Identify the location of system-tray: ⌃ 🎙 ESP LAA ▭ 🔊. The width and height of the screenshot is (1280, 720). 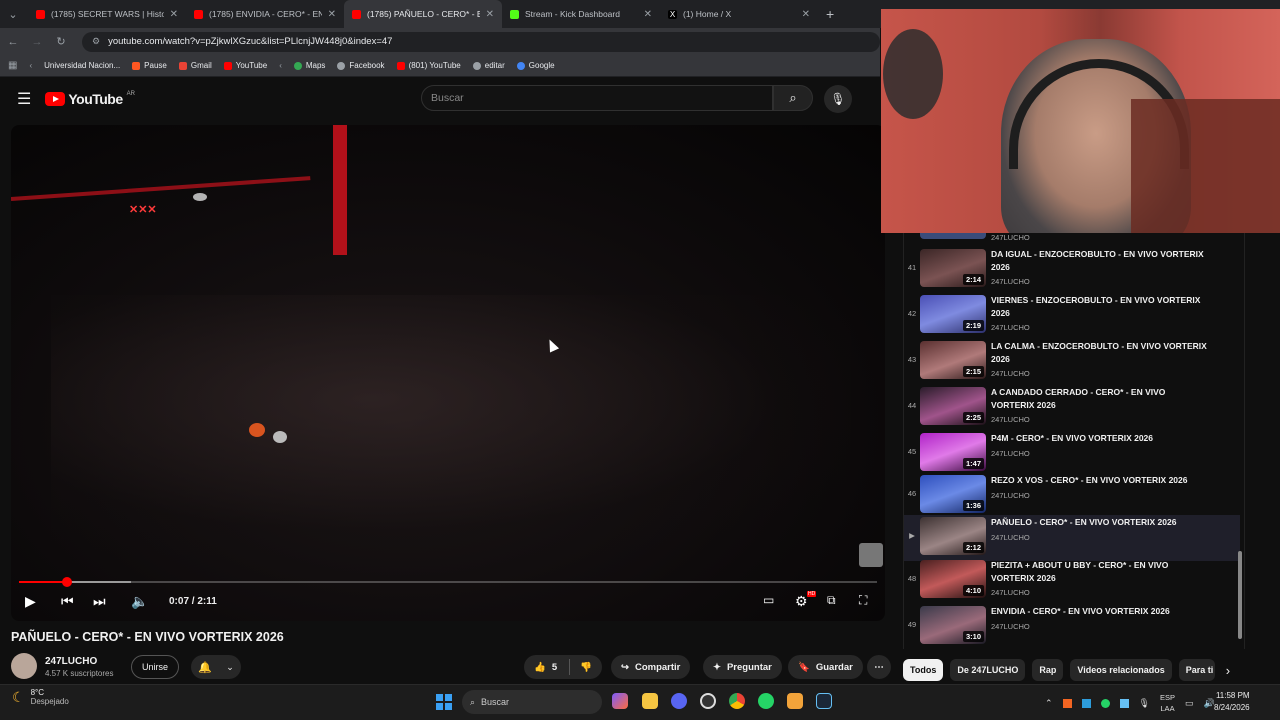
(1130, 703).